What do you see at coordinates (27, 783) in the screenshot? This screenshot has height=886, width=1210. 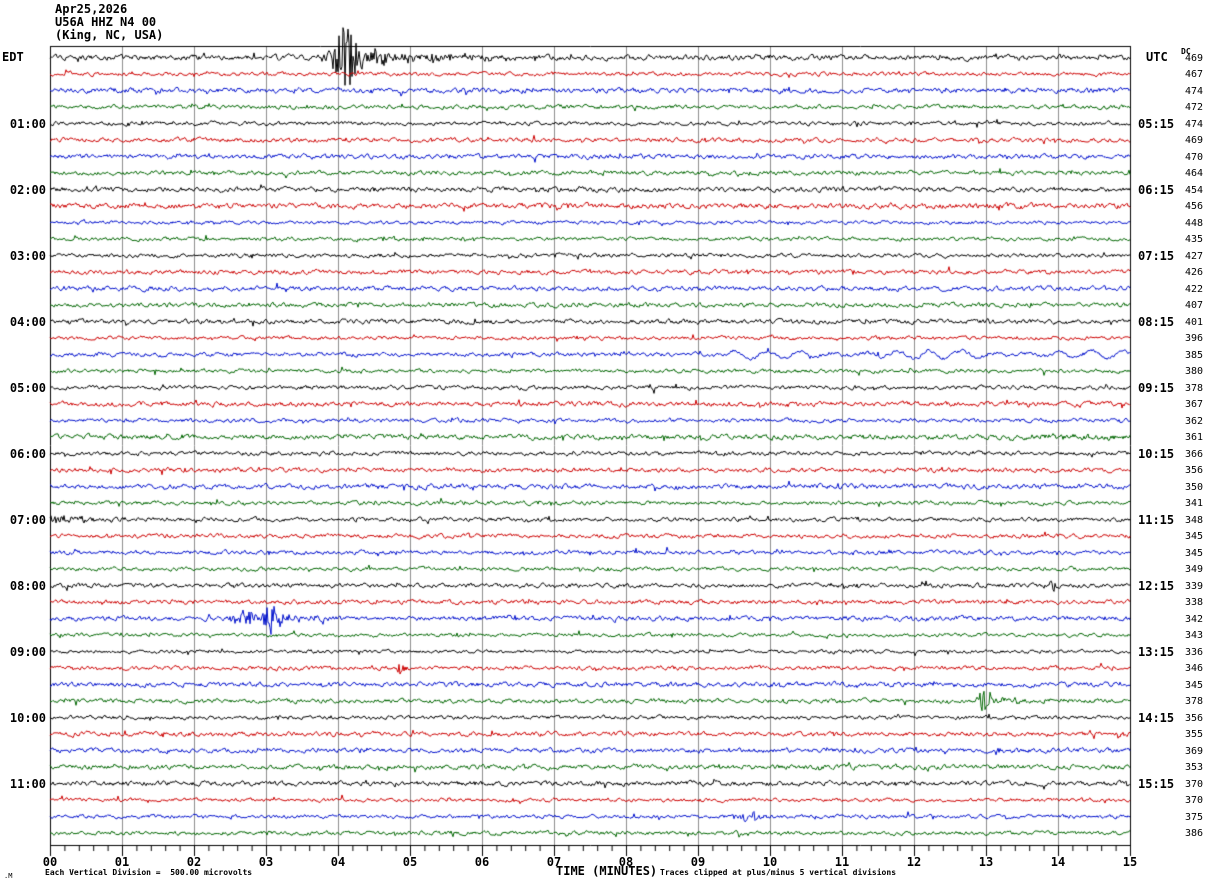 I see `edt-hour-label: 11:00` at bounding box center [27, 783].